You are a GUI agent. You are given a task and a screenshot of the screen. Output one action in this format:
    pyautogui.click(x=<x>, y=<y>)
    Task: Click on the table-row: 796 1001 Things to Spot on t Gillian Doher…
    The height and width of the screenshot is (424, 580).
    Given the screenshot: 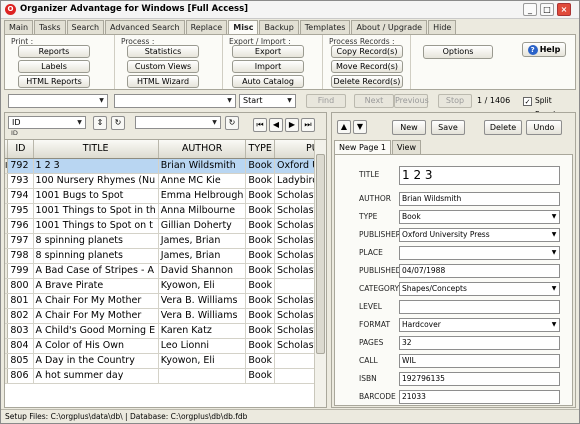 What is the action you would take?
    pyautogui.click(x=165, y=226)
    